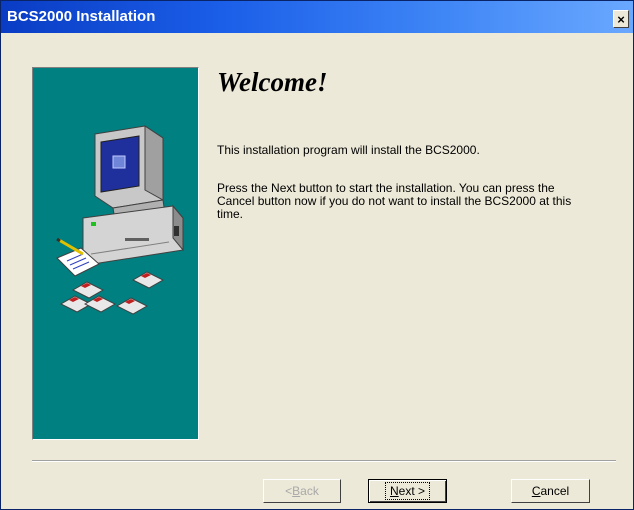  I want to click on next-mnemonic: N, so click(394, 491).